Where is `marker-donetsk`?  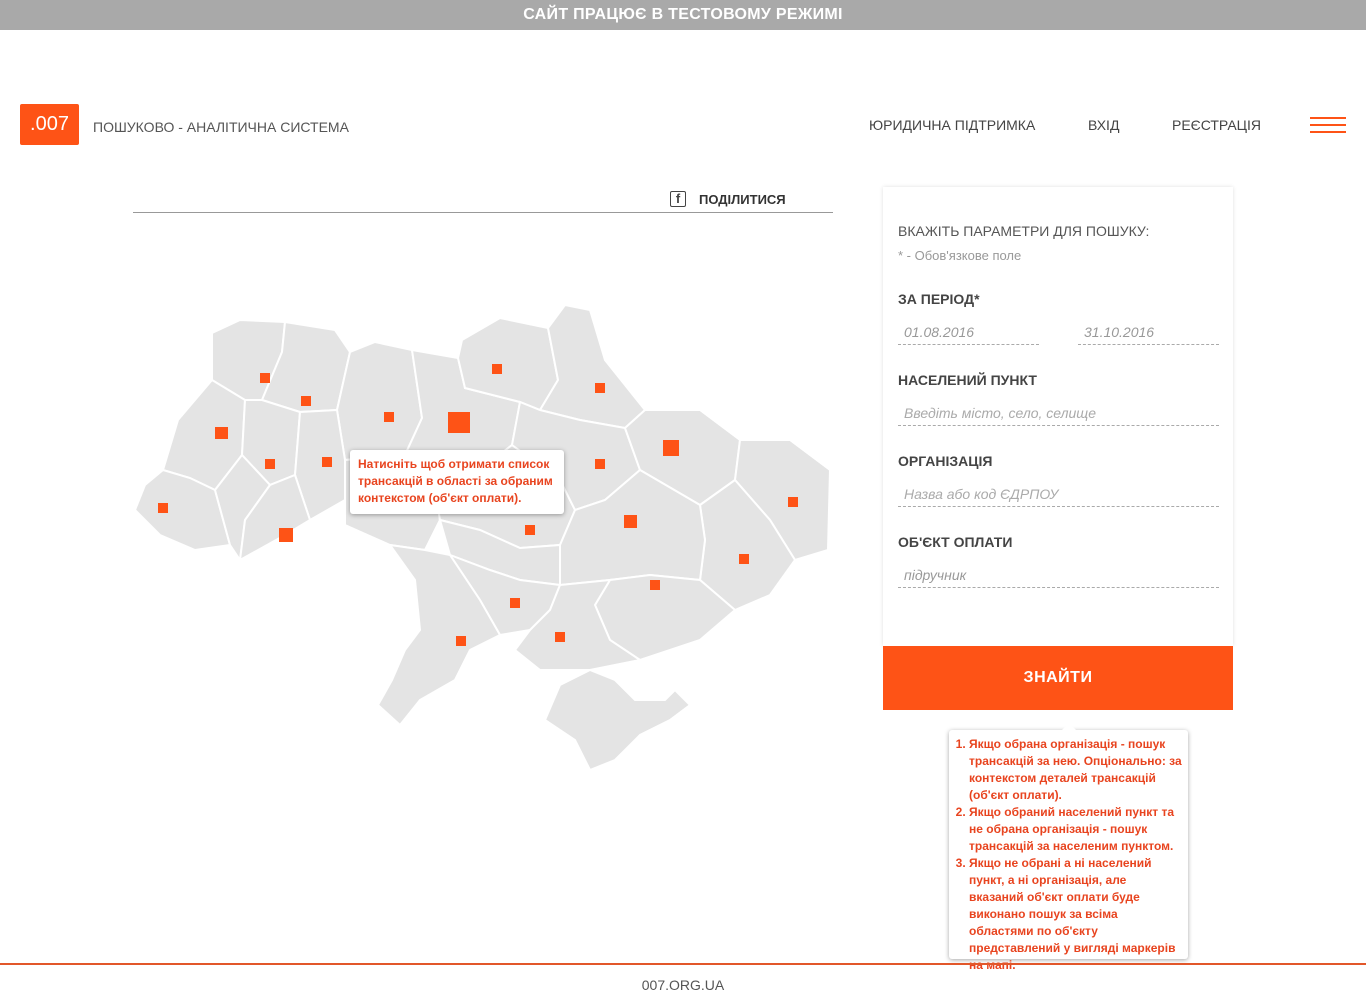 marker-donetsk is located at coordinates (744, 559).